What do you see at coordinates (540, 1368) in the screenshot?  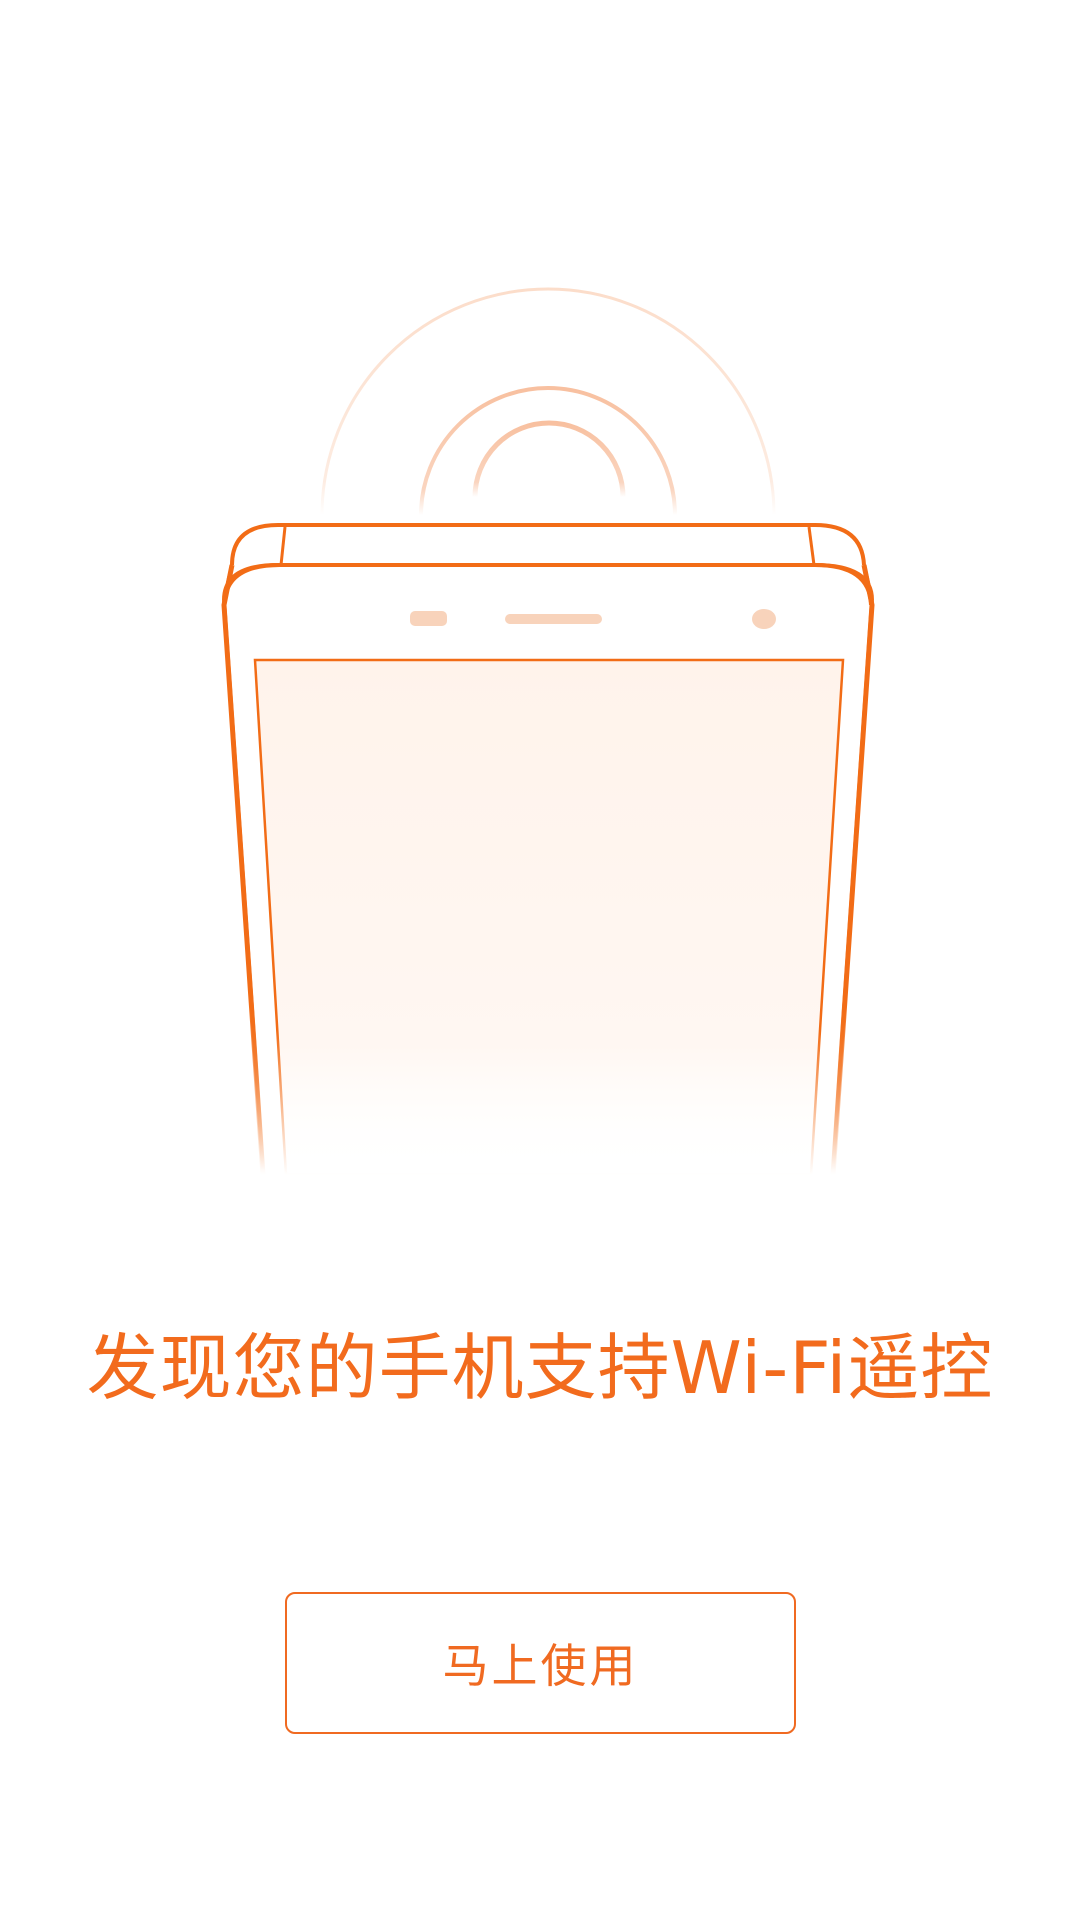 I see `headline-text: 发现您的手机支持Wi-Fi遥控` at bounding box center [540, 1368].